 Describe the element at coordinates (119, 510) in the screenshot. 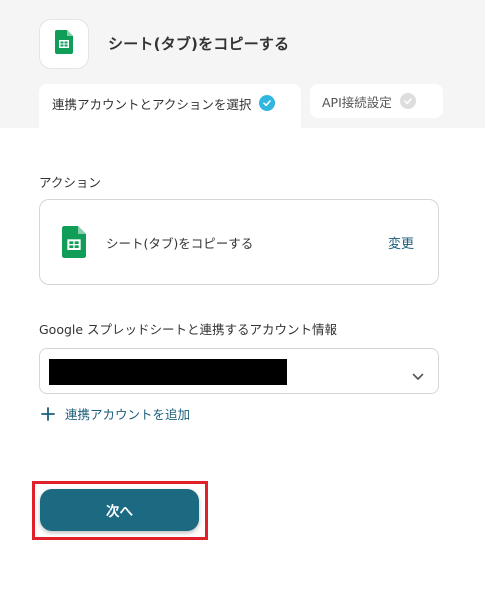

I see `next-button: 次へ` at that location.